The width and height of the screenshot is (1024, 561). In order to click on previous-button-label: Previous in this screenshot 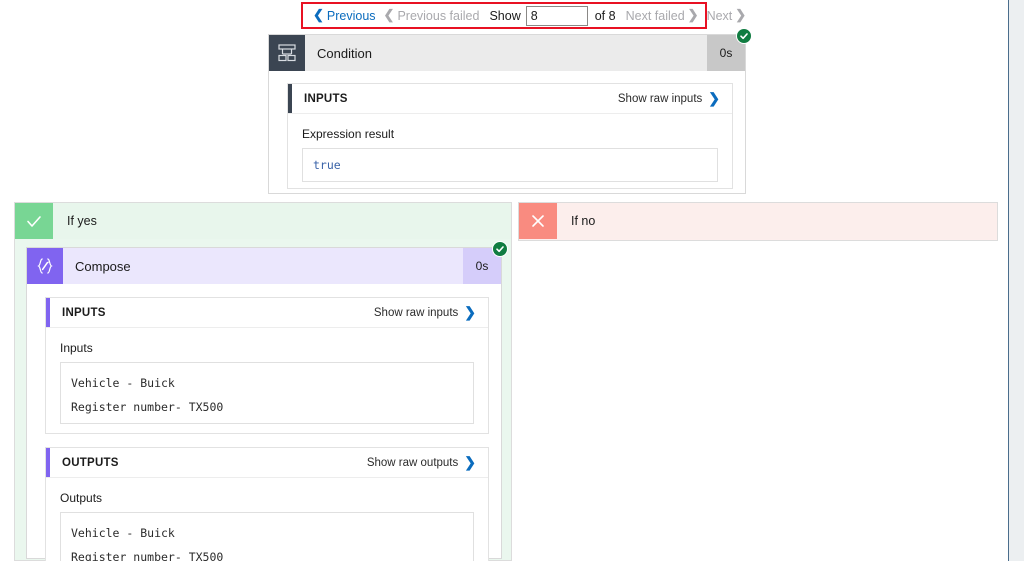, I will do `click(351, 15)`.